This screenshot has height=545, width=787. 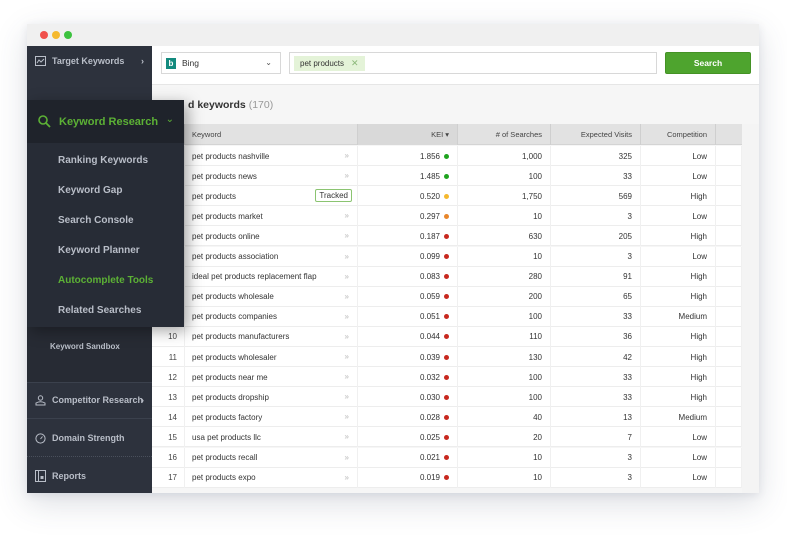 What do you see at coordinates (230, 397) in the screenshot?
I see `keyword-text: pet products dropship` at bounding box center [230, 397].